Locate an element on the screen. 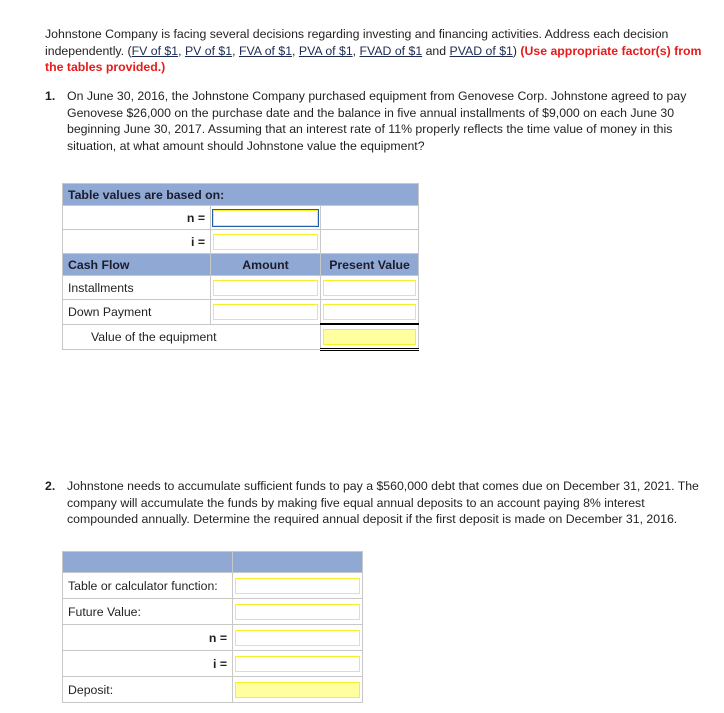 The width and height of the screenshot is (724, 713). link-pva-of-1: PVA of $1 is located at coordinates (326, 51).